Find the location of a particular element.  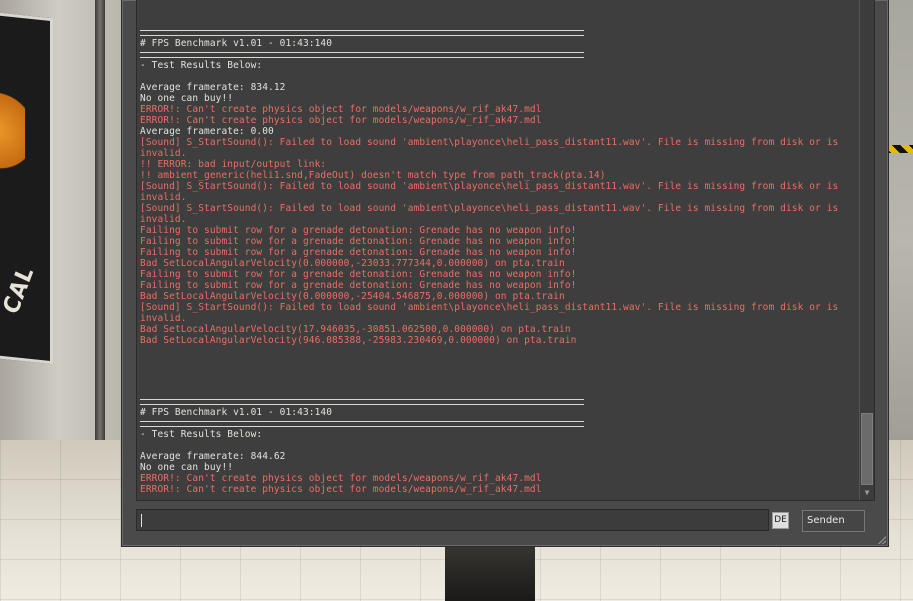

resize-grip-icon is located at coordinates (882, 540).